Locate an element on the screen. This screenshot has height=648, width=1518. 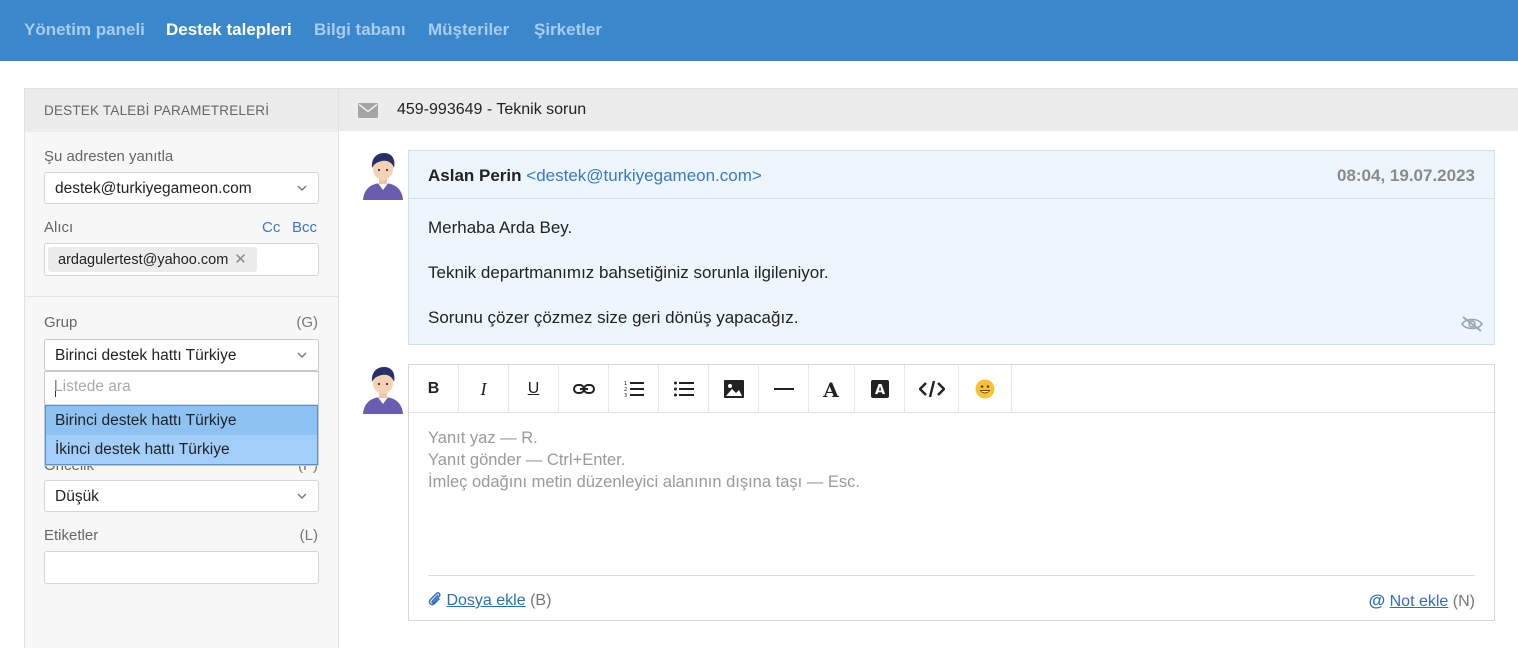
add-note-link: Not ekle is located at coordinates (1419, 601).